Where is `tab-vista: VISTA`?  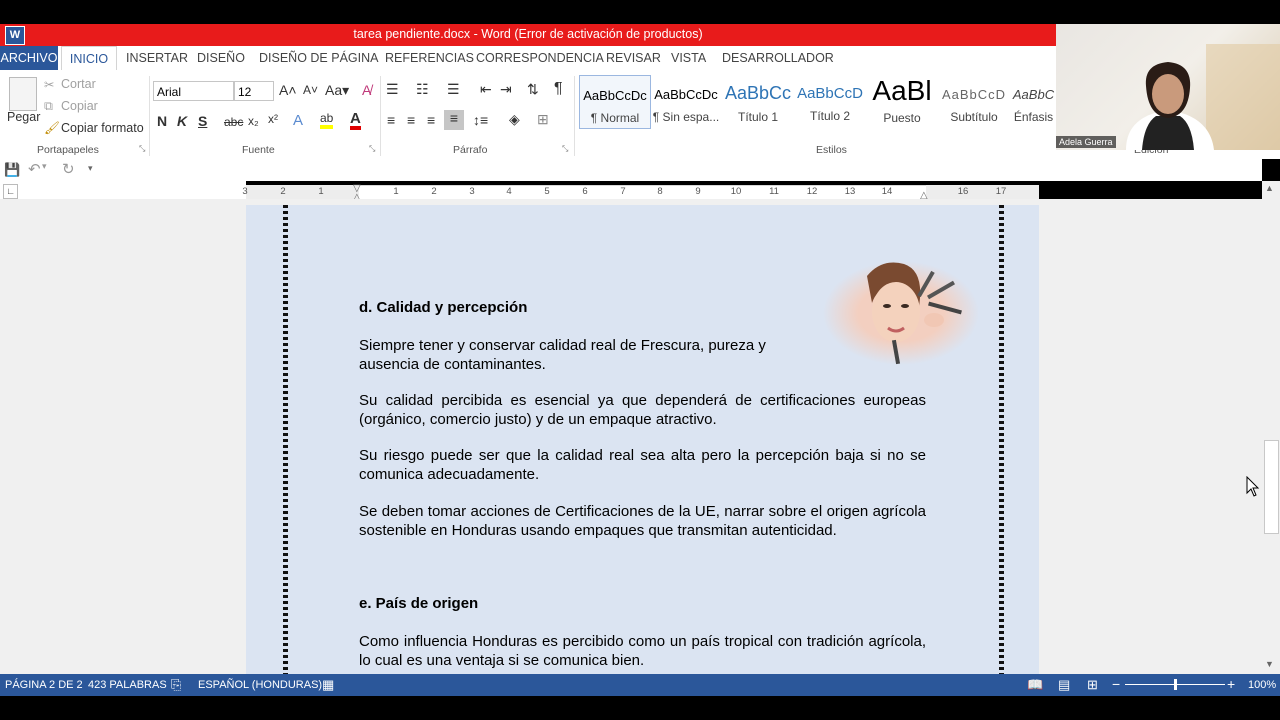
tab-vista: VISTA is located at coordinates (688, 58).